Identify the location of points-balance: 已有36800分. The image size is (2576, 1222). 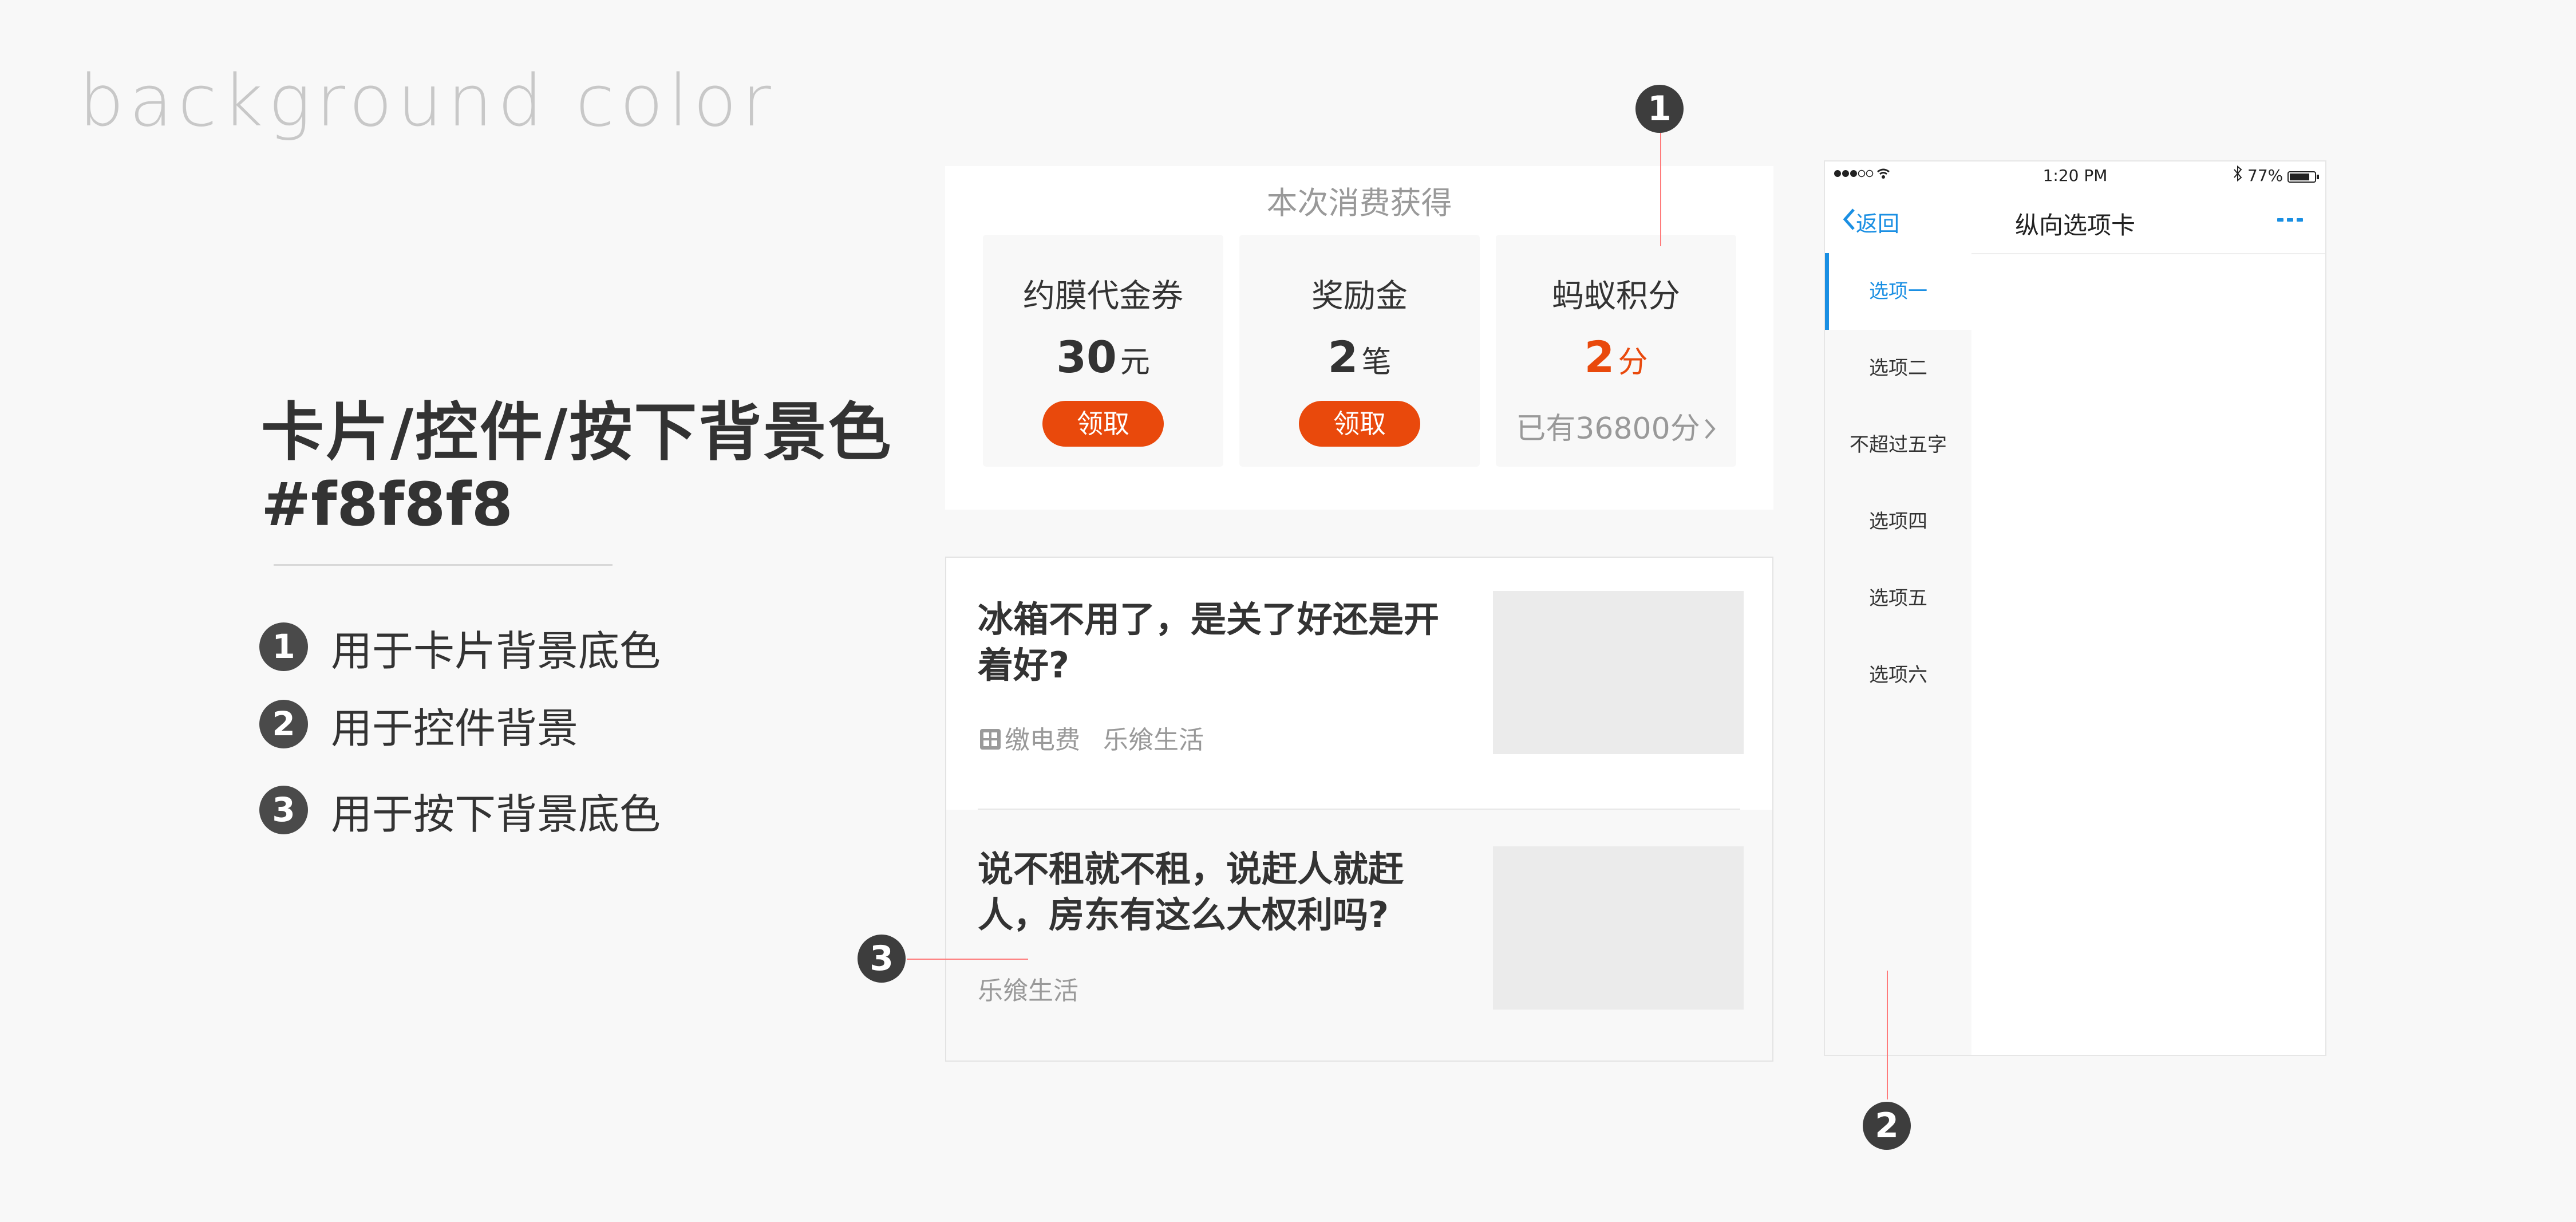
(1616, 426).